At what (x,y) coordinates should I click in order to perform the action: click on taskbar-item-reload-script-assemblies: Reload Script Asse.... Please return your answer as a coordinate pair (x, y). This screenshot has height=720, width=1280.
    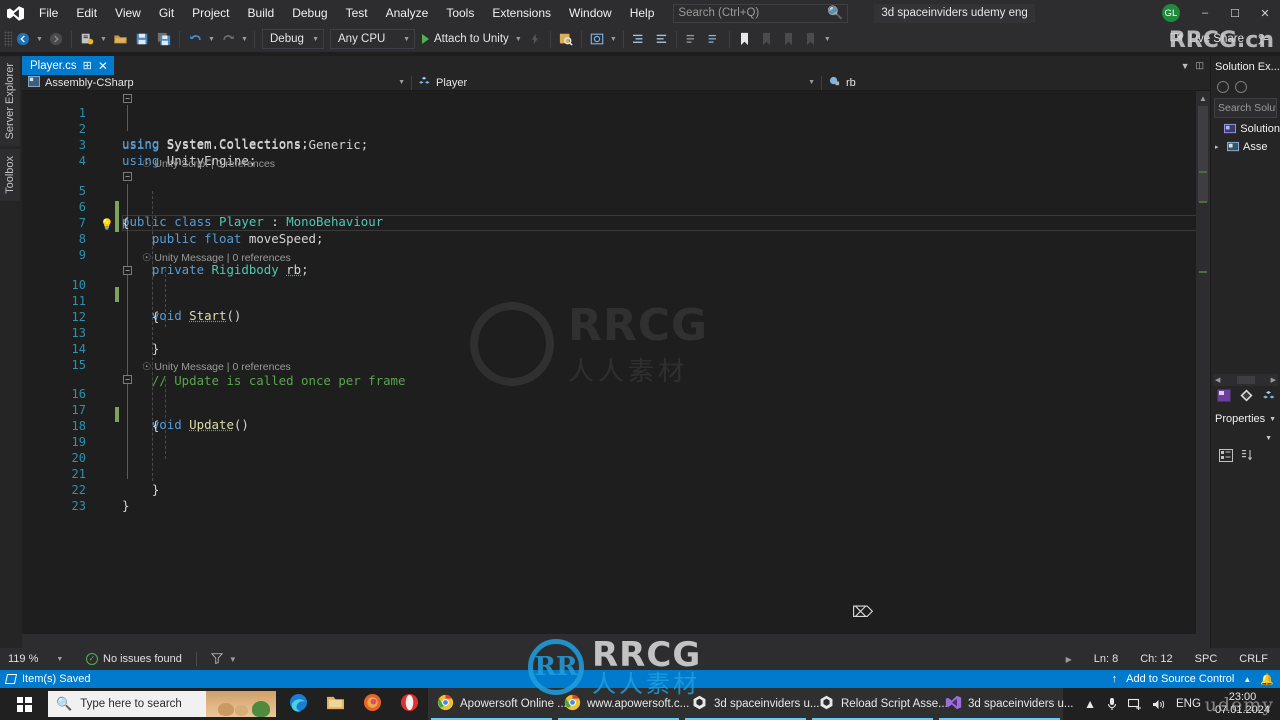
    Looking at the image, I should click on (878, 704).